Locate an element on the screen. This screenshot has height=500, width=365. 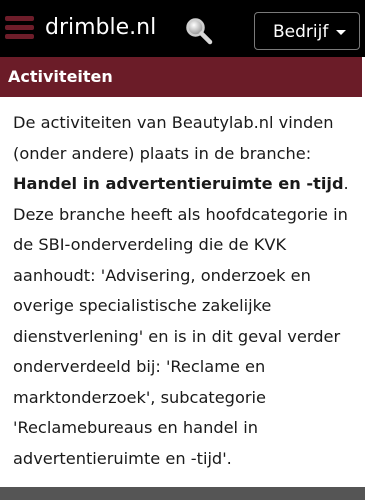
content-line: aanhoudt: 'Advisering, onderzoek en is located at coordinates (162, 275).